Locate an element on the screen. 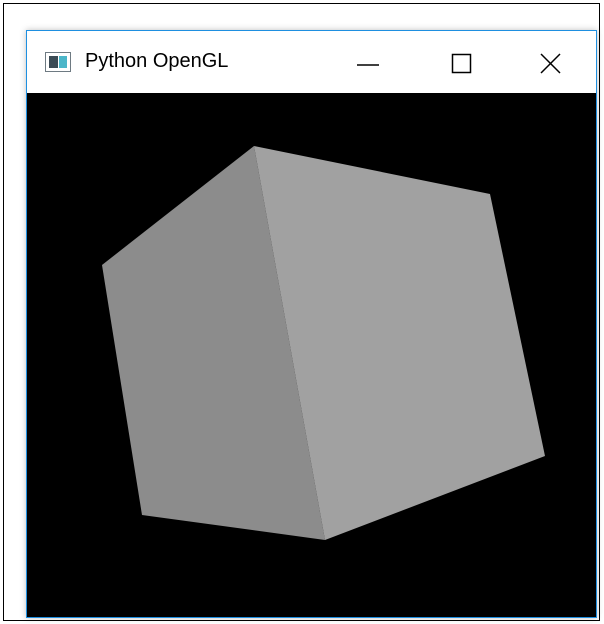 Image resolution: width=604 pixels, height=624 pixels. app-icon-light-pane is located at coordinates (63, 62).